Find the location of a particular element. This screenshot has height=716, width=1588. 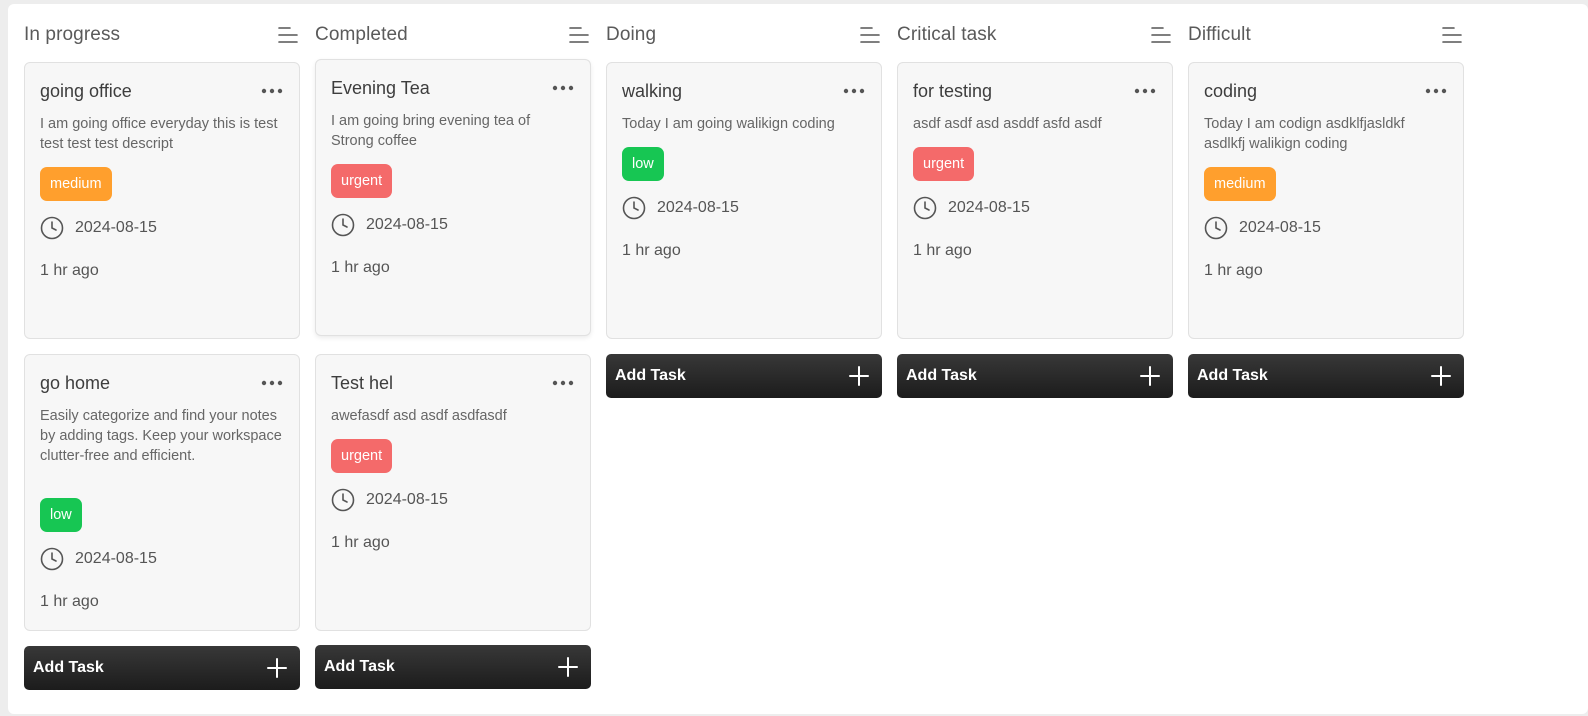

column-title: Completed is located at coordinates (361, 34).